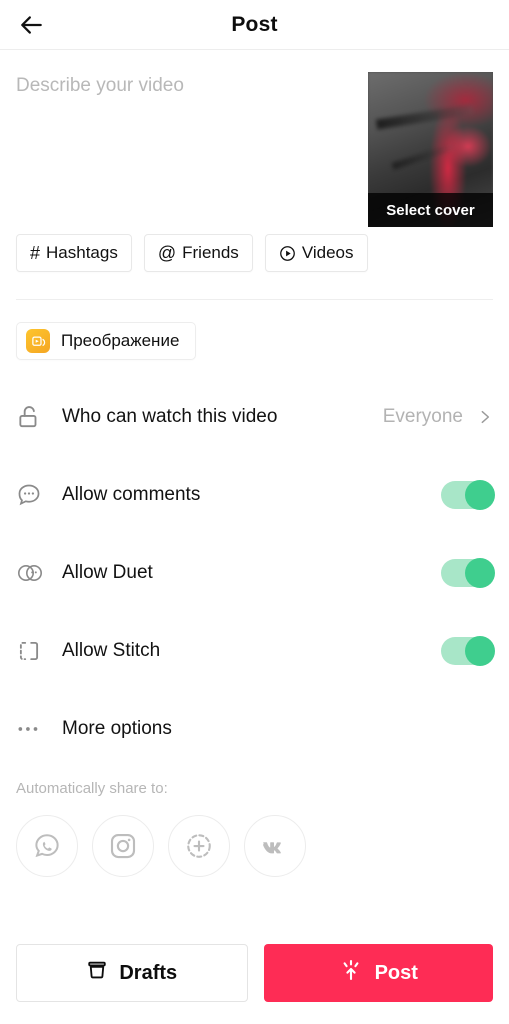 Image resolution: width=509 pixels, height=1024 pixels. I want to click on select-cover-button: Select cover, so click(430, 210).